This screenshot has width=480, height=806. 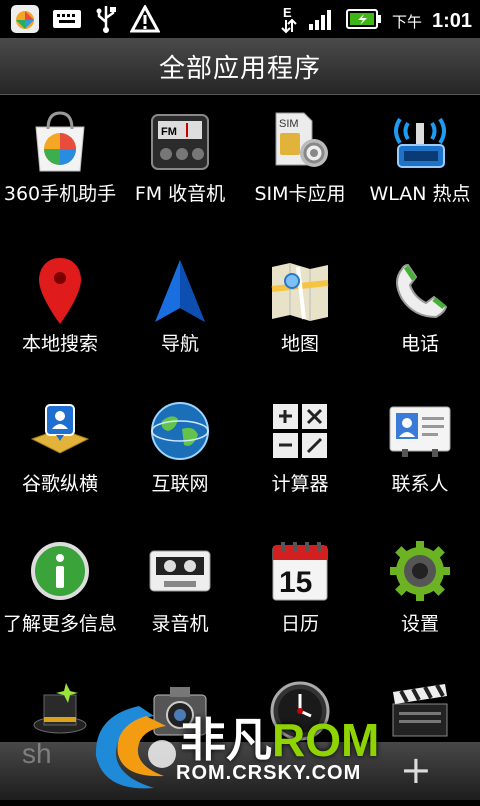 I want to click on app-sim-toolkit: SIM SIM卡应用, so click(x=300, y=166).